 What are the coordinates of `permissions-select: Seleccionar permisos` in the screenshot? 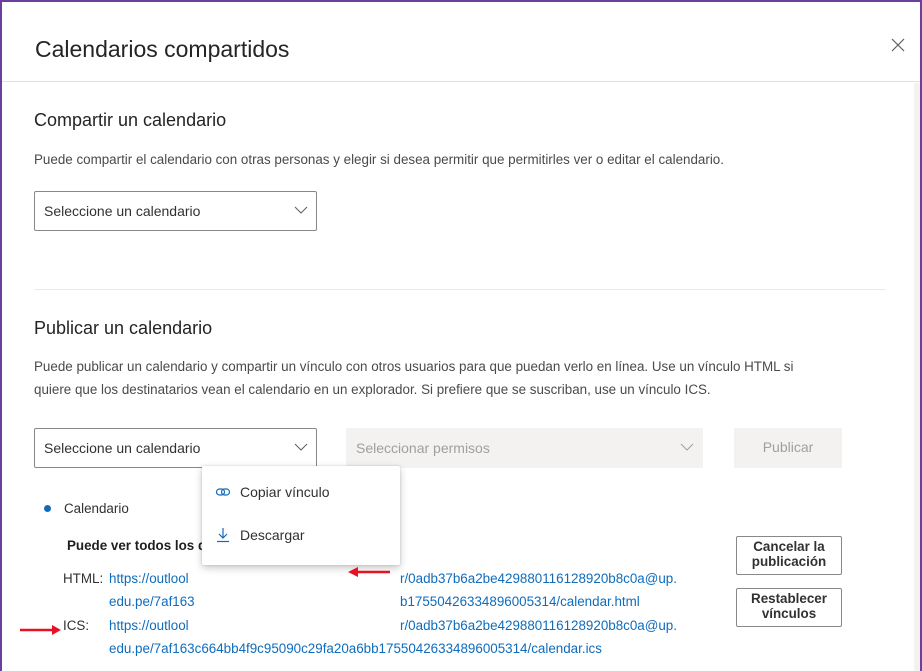 It's located at (524, 448).